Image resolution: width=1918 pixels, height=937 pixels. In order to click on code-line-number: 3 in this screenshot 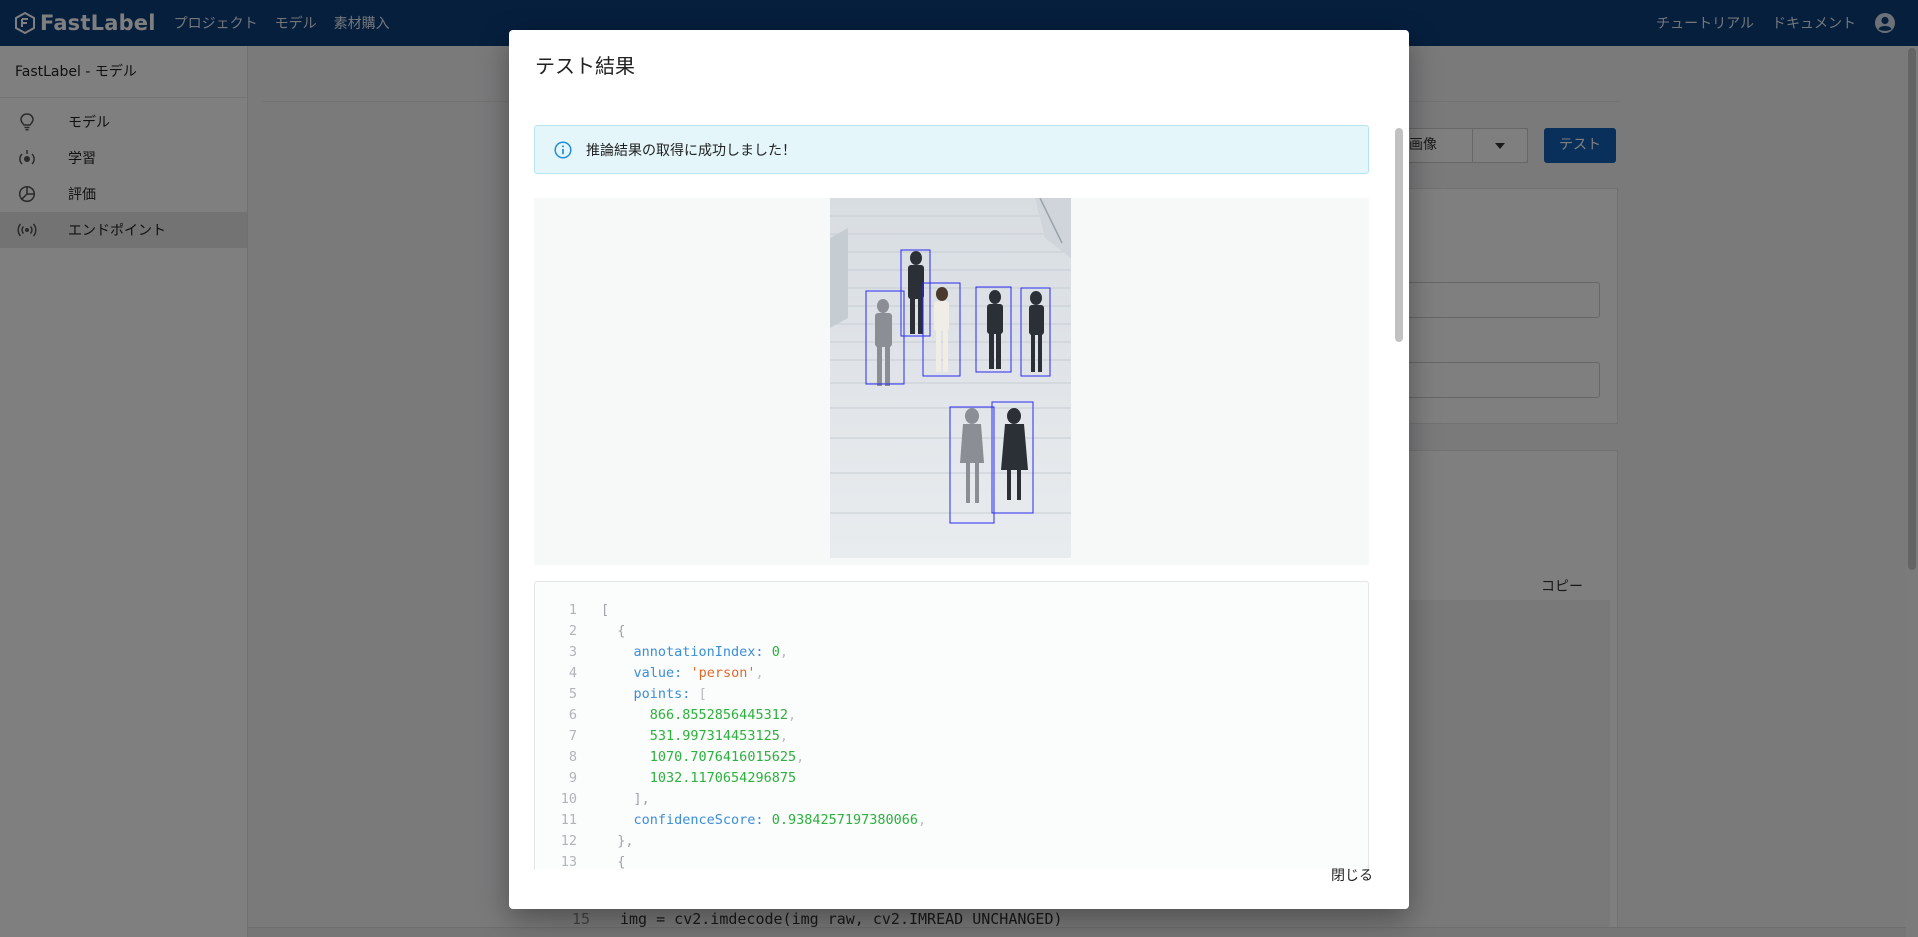, I will do `click(572, 652)`.